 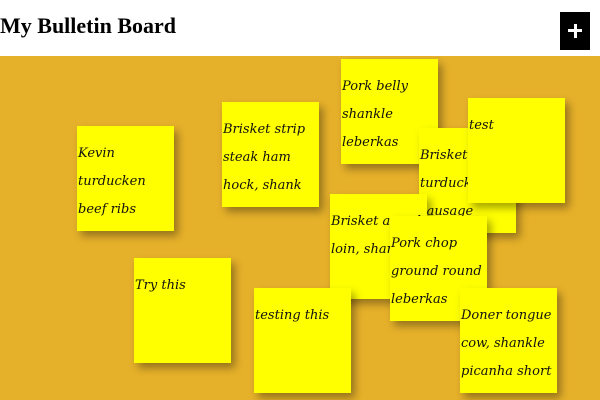 What do you see at coordinates (302, 340) in the screenshot?
I see `sticky-note: testing this` at bounding box center [302, 340].